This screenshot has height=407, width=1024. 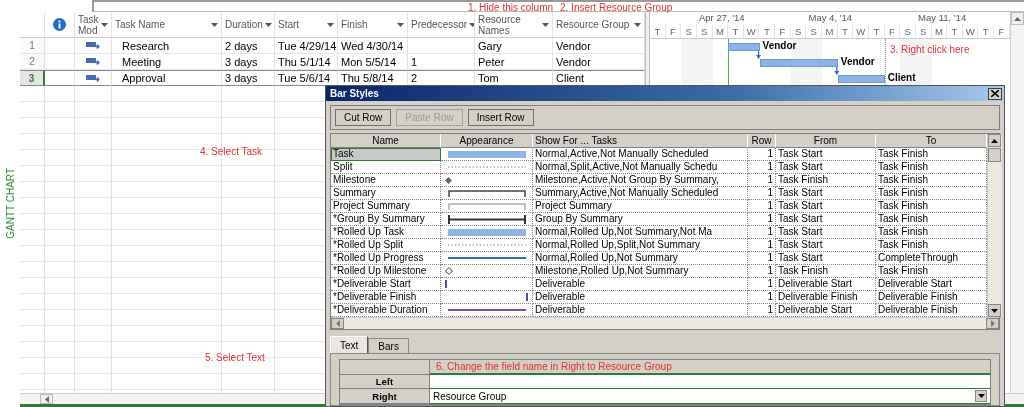 I want to click on column-header: Task Name, so click(x=167, y=25).